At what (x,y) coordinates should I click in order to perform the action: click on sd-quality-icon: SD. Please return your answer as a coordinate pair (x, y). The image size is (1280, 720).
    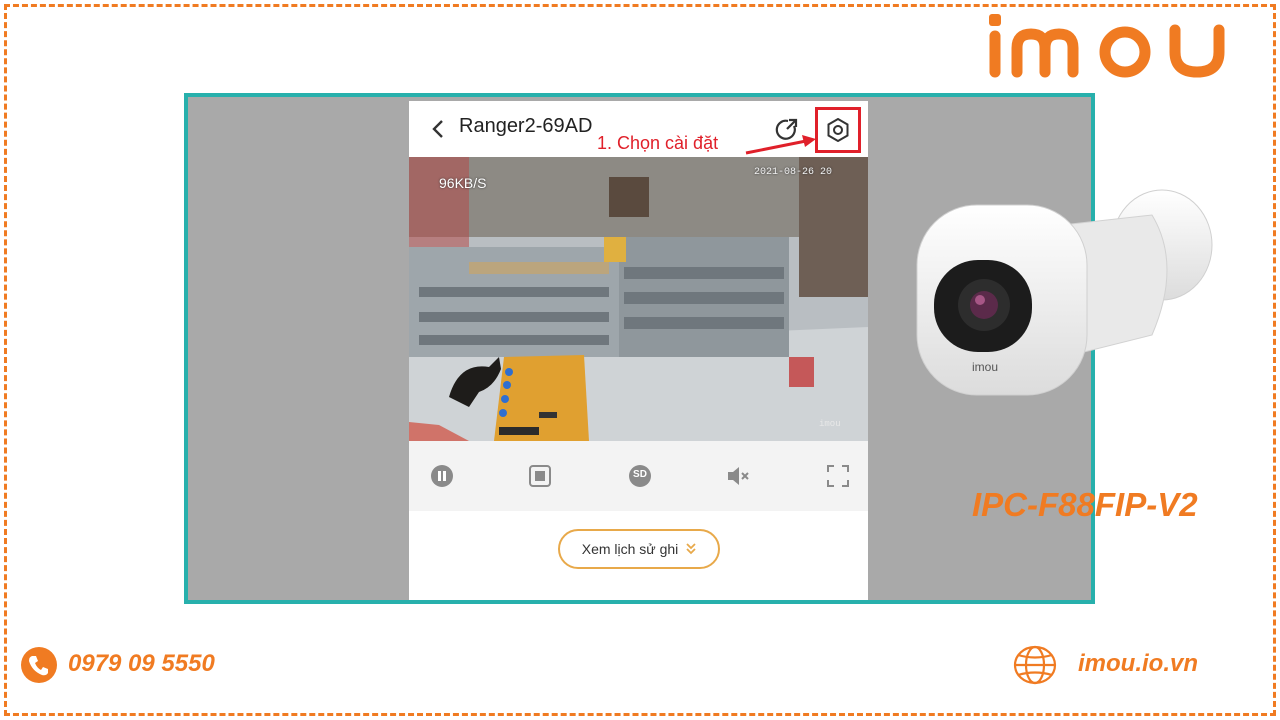
    Looking at the image, I should click on (640, 476).